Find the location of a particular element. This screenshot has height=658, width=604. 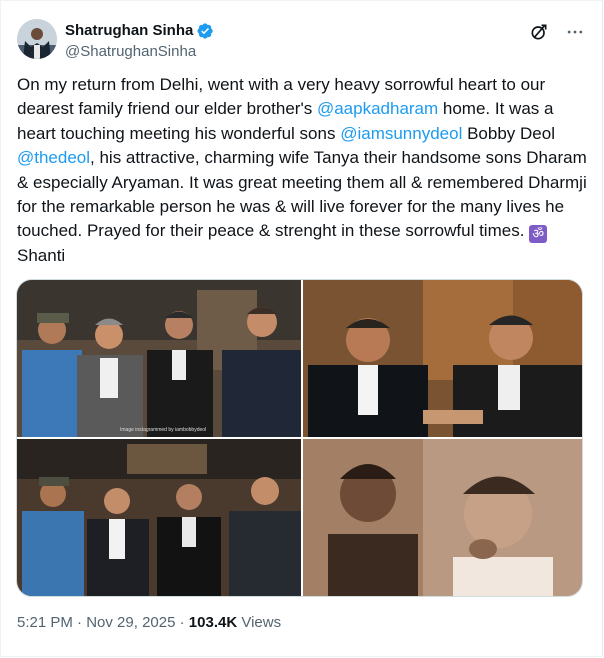

tweet-meta: 5:21 PM · Nov 29, 2025 · 103.4K Views is located at coordinates (149, 623).